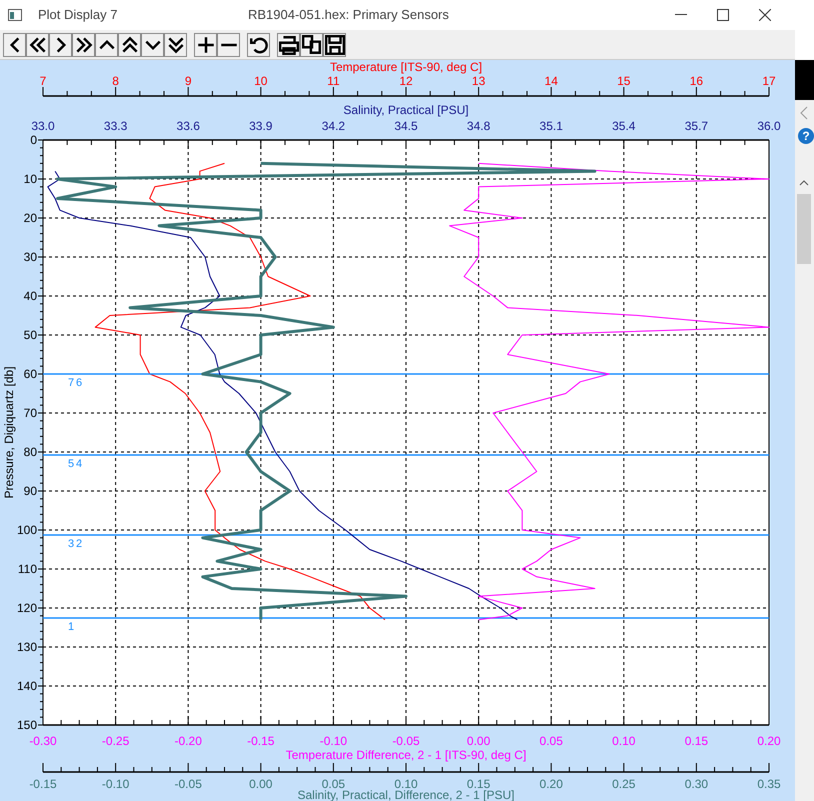 This screenshot has width=814, height=801. Describe the element at coordinates (334, 45) in the screenshot. I see `save-button` at that location.